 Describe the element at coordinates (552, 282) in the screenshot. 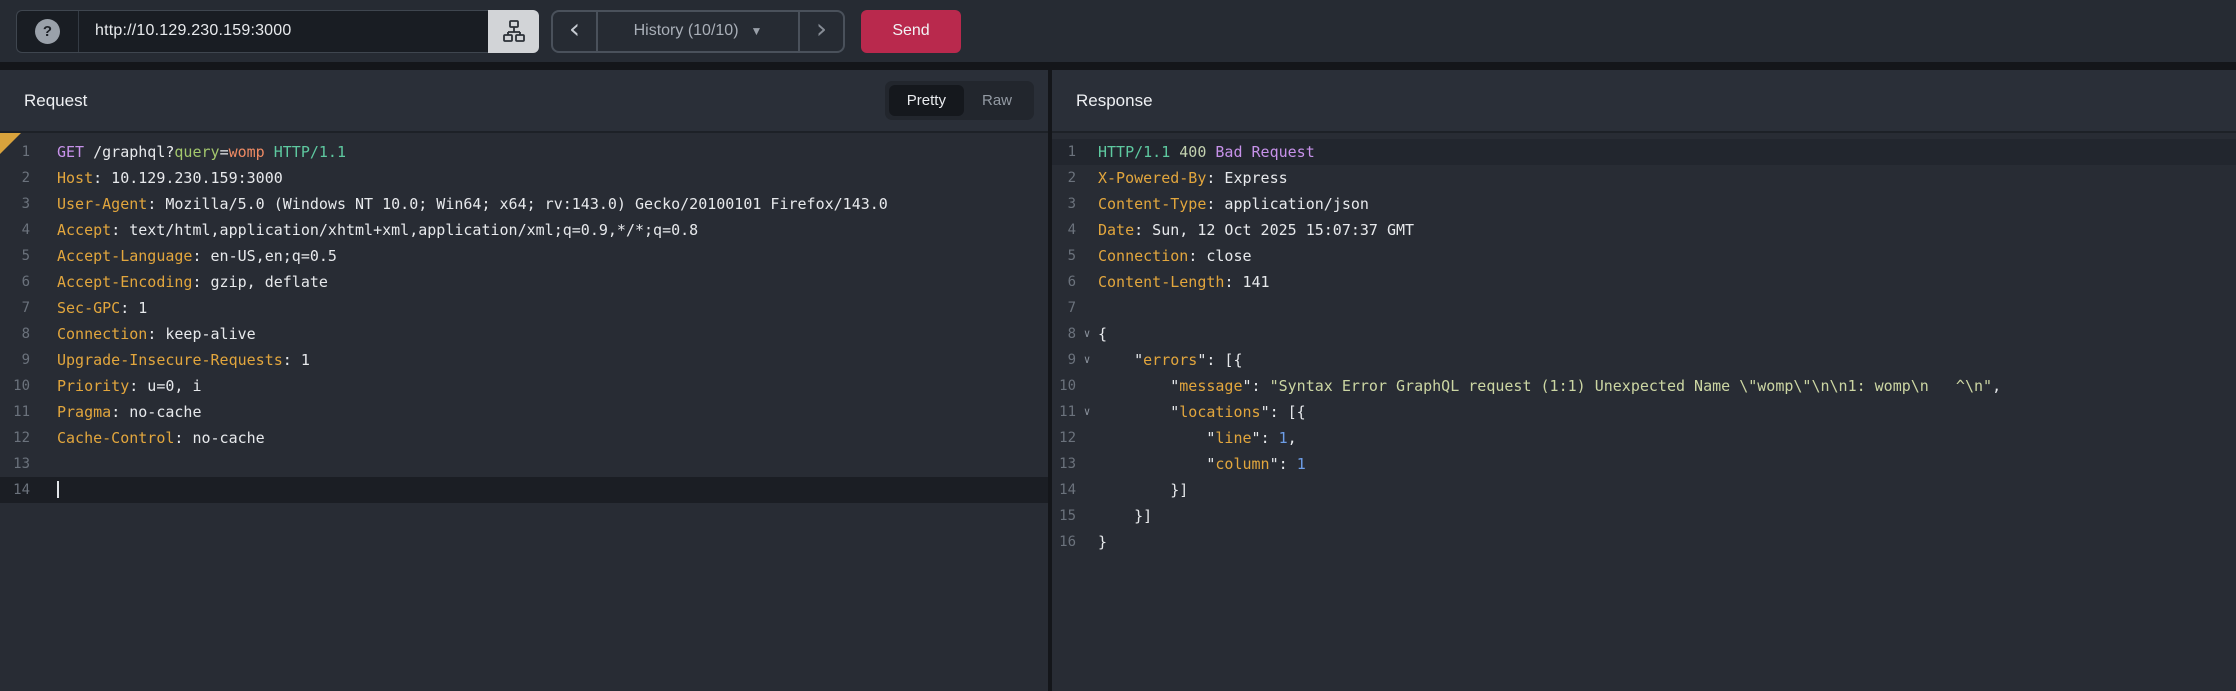

I see `line-content: Accept-Encoding: gzip, deflate` at that location.